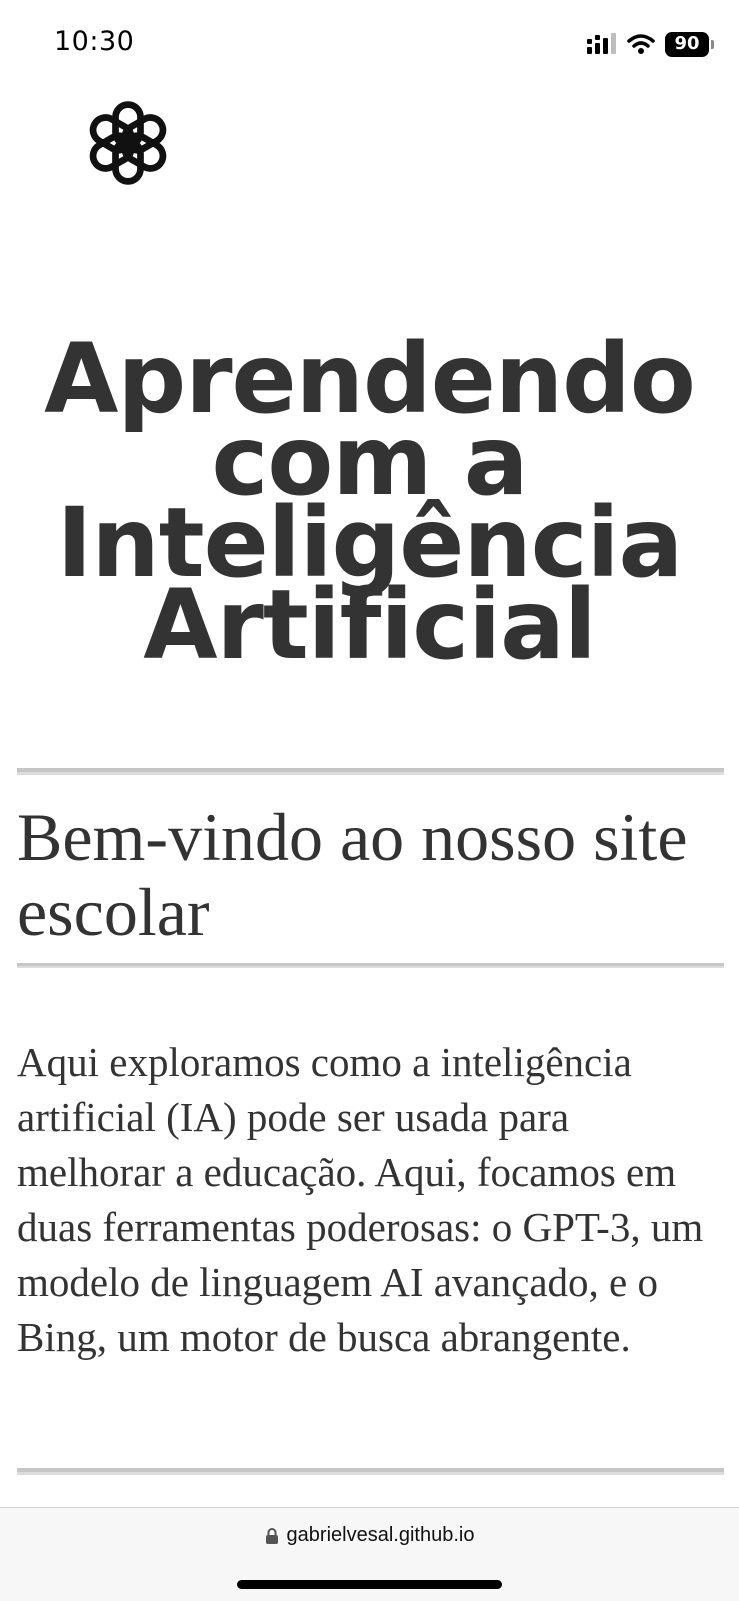 Image resolution: width=739 pixels, height=1601 pixels. I want to click on openai-logo-icon, so click(128, 143).